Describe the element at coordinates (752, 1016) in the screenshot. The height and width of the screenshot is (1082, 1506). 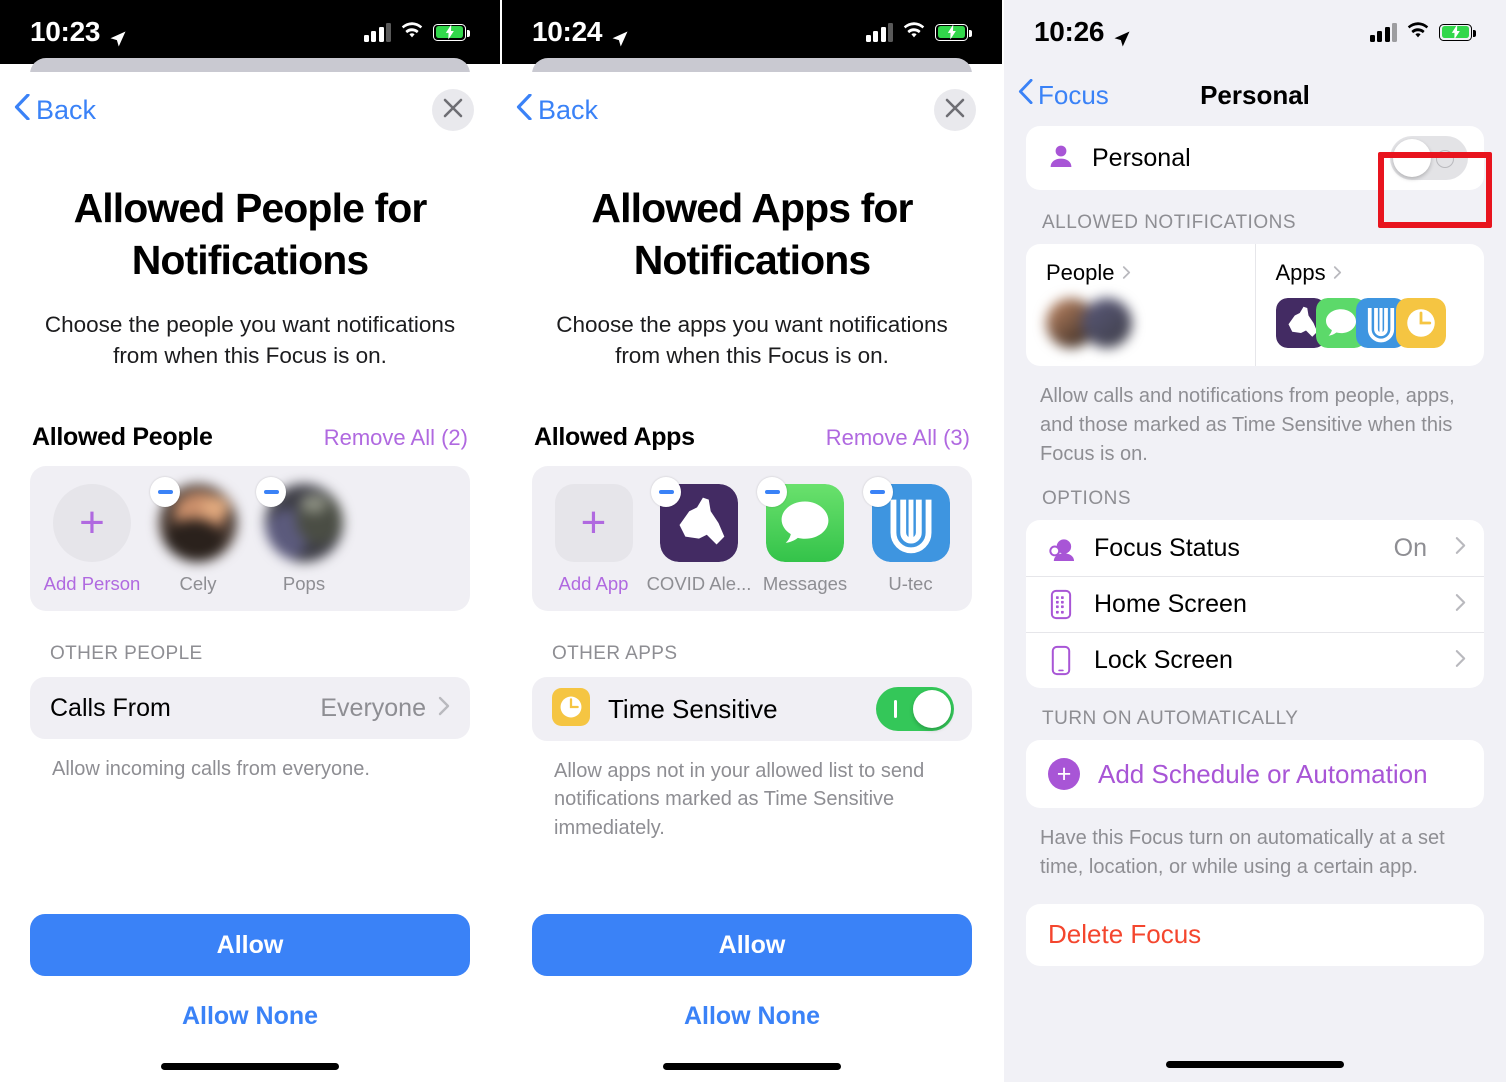
I see `allow-none-button-apps: Allow None` at that location.